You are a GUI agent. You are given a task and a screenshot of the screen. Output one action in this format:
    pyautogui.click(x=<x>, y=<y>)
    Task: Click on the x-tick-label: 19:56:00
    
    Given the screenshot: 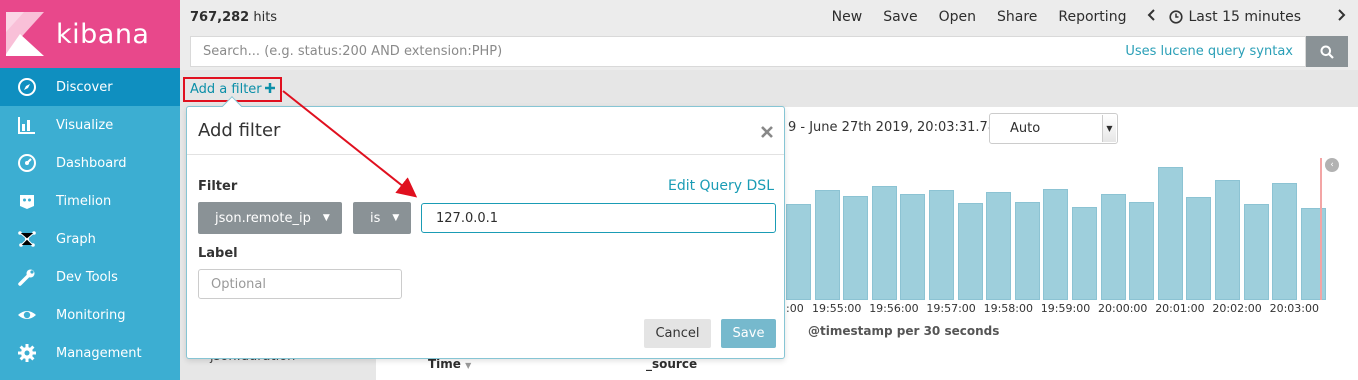 What is the action you would take?
    pyautogui.click(x=894, y=308)
    